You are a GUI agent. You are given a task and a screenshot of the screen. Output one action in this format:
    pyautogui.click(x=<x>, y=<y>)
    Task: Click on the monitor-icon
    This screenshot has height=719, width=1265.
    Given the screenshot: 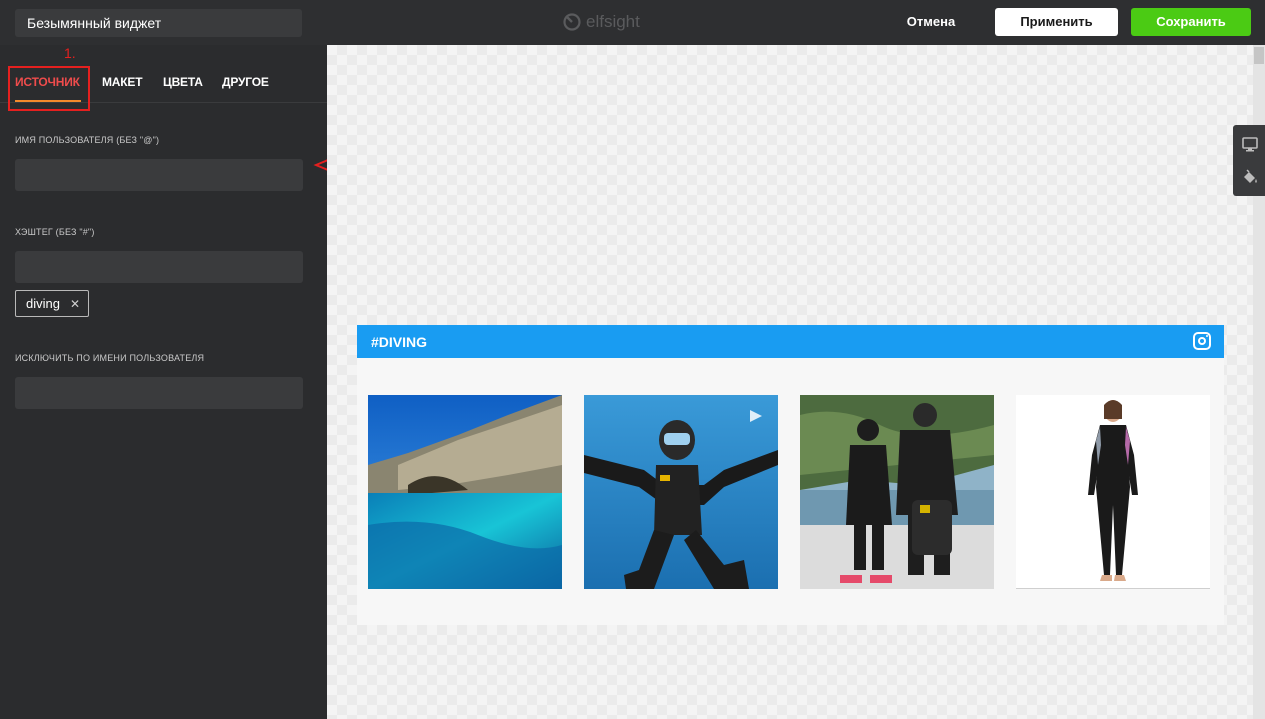 What is the action you would take?
    pyautogui.click(x=1250, y=144)
    